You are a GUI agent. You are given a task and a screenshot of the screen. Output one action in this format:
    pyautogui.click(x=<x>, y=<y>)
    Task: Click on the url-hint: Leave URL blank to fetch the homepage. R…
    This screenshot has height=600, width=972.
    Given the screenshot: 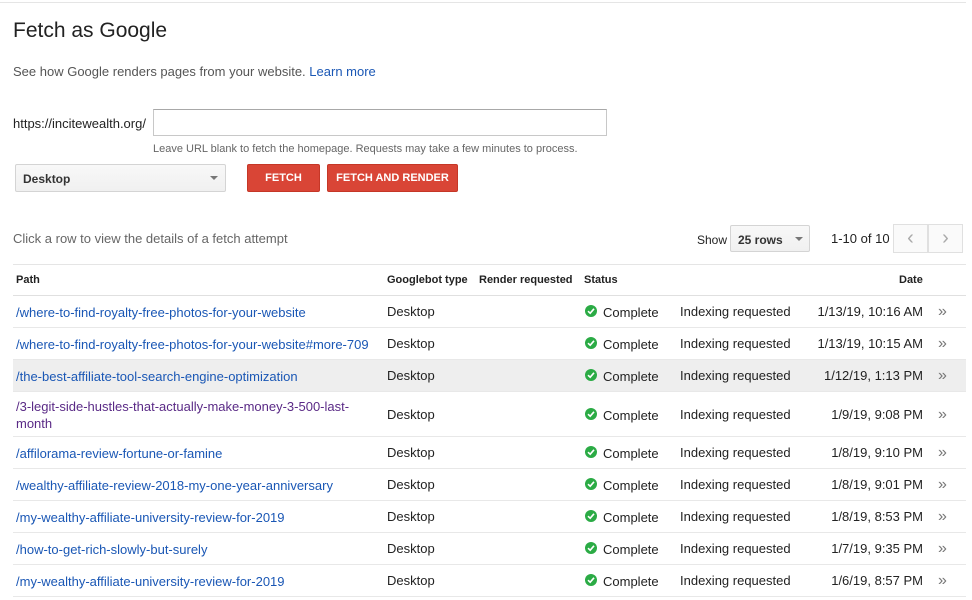 What is the action you would take?
    pyautogui.click(x=365, y=149)
    